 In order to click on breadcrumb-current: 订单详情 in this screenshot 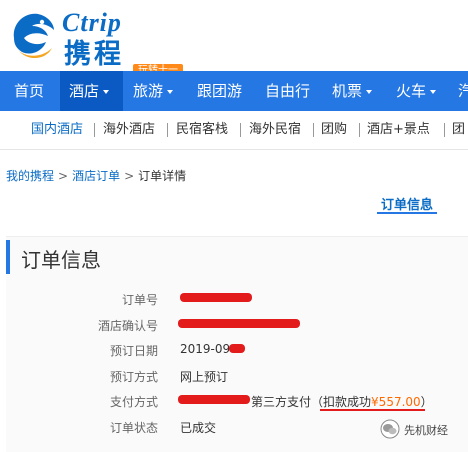, I will do `click(162, 176)`.